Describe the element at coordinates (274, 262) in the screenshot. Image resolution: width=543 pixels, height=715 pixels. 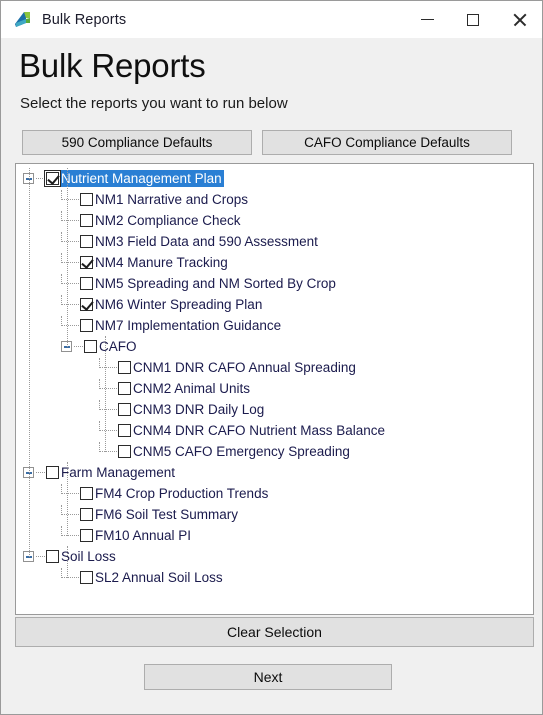
I see `tree-row: NM4 Manure Tracking` at that location.